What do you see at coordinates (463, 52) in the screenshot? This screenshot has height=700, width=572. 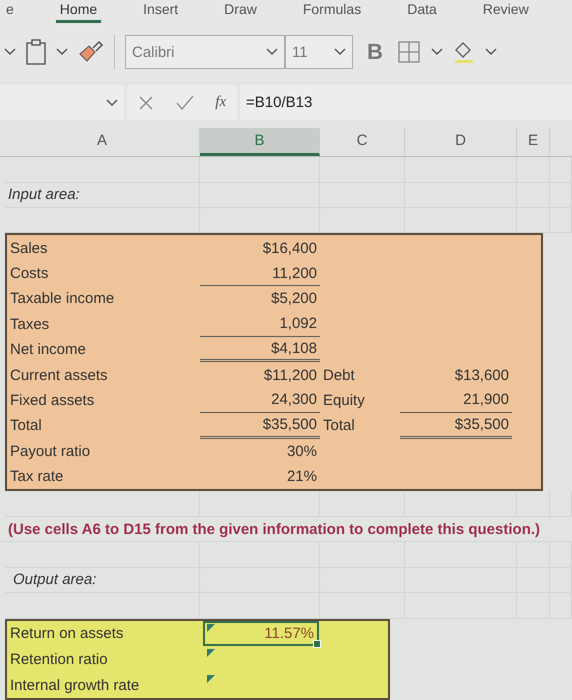 I see `fill-bucket-icon` at bounding box center [463, 52].